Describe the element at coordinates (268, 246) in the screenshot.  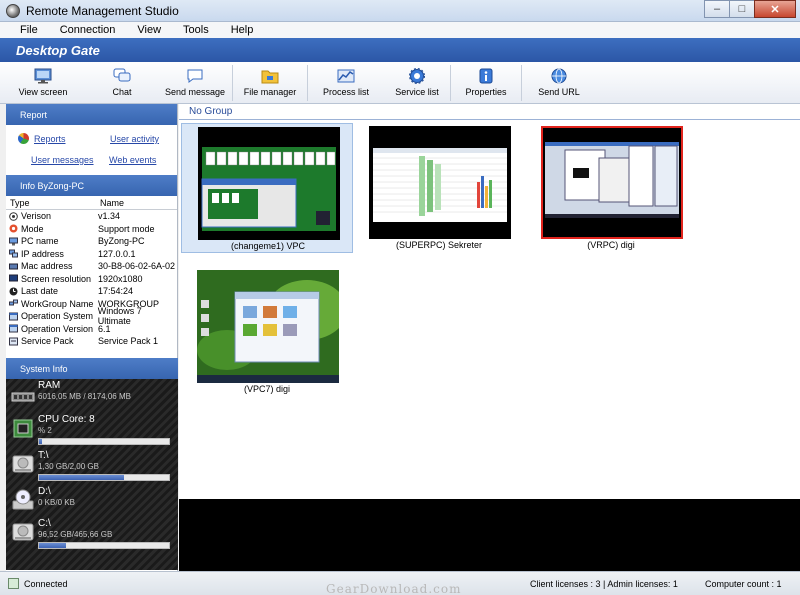
I see `computer-label: (changeme1) VPC` at that location.